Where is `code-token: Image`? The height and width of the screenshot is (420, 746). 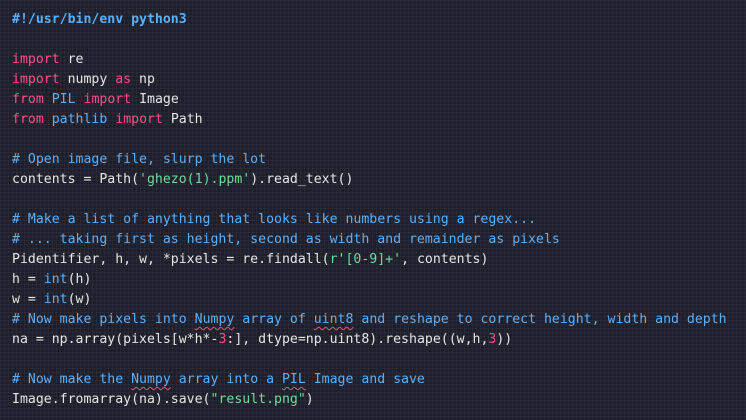
code-token: Image is located at coordinates (155, 99).